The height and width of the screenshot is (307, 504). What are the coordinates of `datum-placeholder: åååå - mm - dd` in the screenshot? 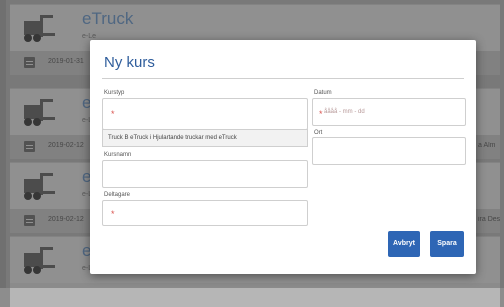 It's located at (344, 112).